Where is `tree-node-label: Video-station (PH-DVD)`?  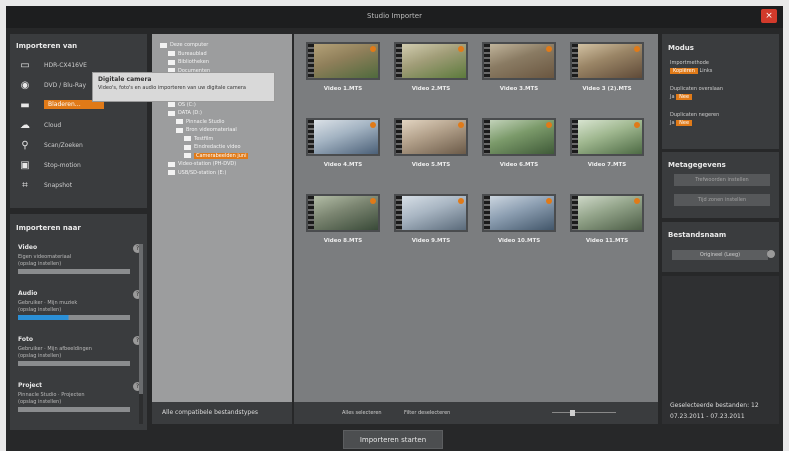 tree-node-label: Video-station (PH-DVD) is located at coordinates (207, 164).